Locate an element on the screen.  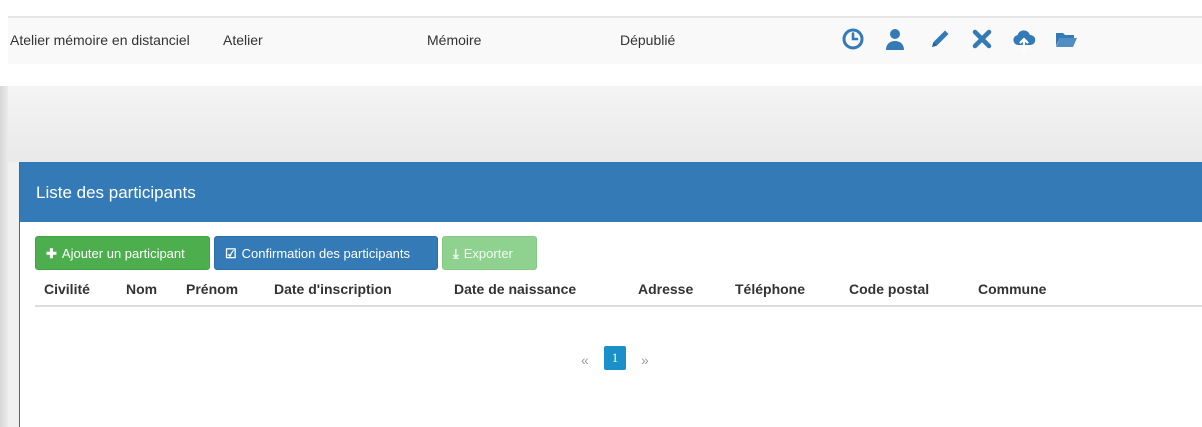
event-theme: Mémoire is located at coordinates (454, 40).